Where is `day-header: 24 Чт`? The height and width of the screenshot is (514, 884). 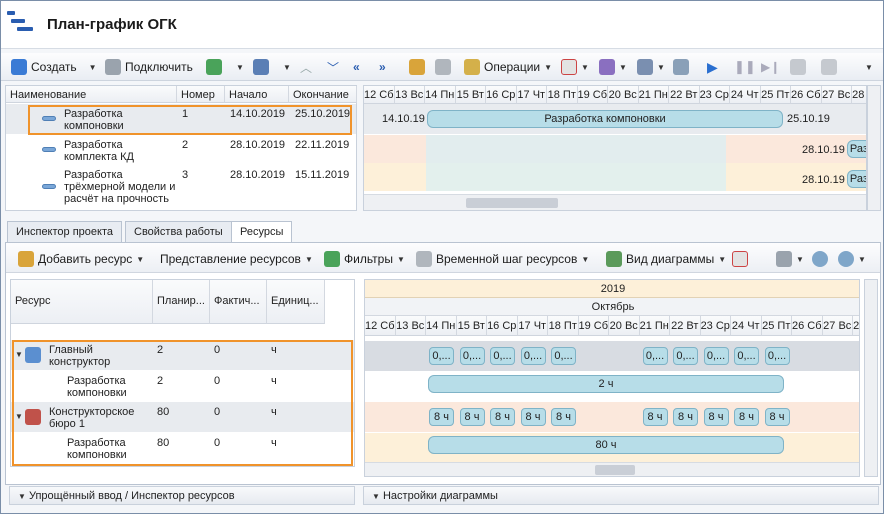 day-header: 24 Чт is located at coordinates (746, 326).